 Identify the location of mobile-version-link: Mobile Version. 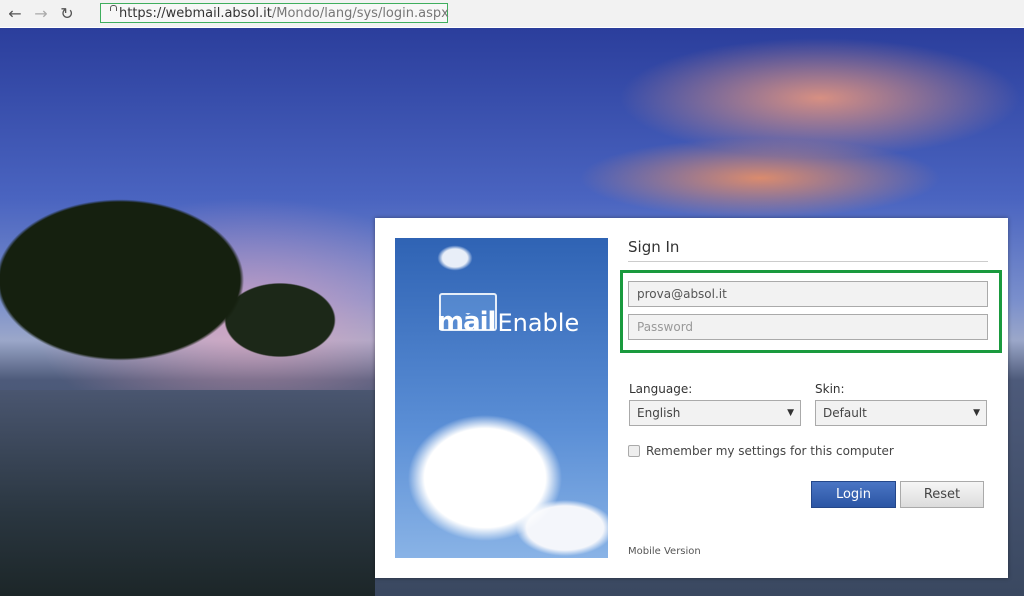
(664, 551).